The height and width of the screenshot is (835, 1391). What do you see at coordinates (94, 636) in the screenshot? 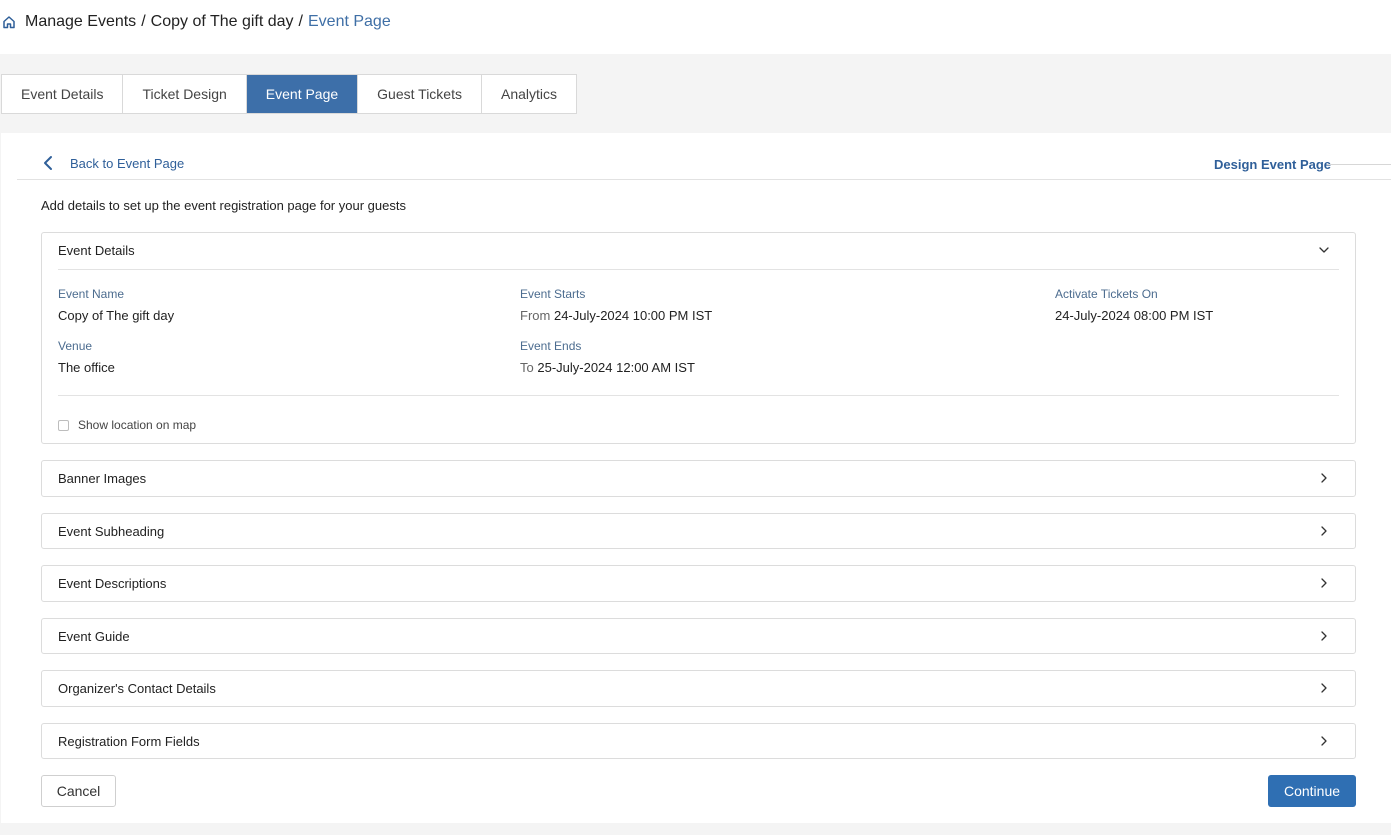
I see `section-title: Event Guide` at bounding box center [94, 636].